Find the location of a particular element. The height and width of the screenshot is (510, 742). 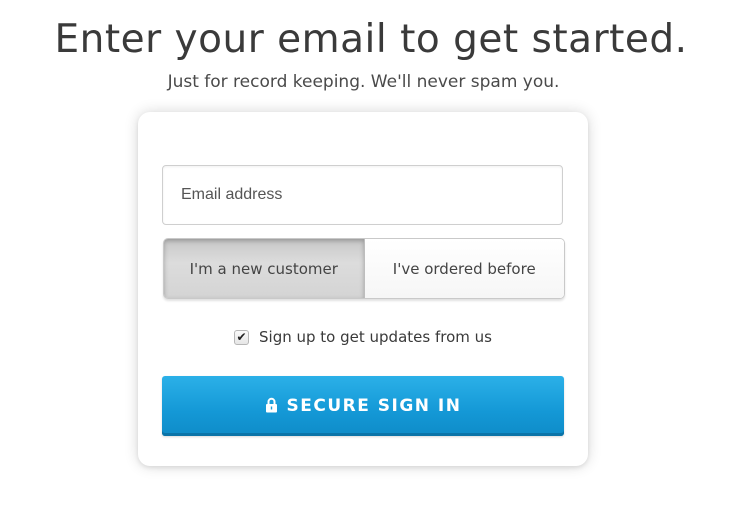

newsletter-row: ✔ Sign up to get updates from us is located at coordinates (363, 337).